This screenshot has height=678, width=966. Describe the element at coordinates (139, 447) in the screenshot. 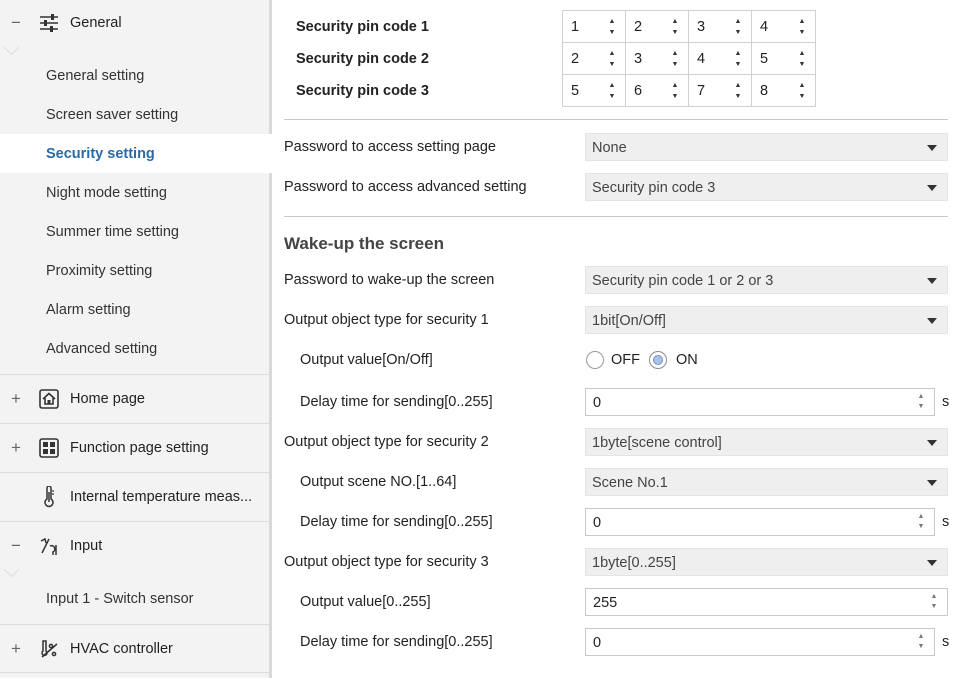

I see `sidebar-group-label: Function page setting` at that location.